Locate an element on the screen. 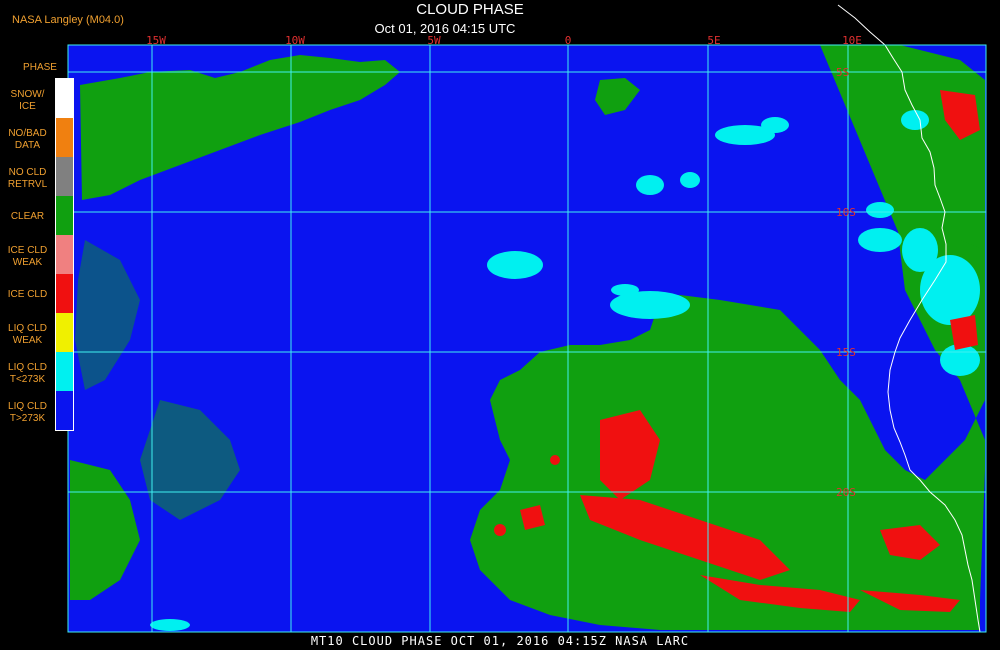 The image size is (1000, 650). legend-swatch-no-cld-retrvl is located at coordinates (65, 176).